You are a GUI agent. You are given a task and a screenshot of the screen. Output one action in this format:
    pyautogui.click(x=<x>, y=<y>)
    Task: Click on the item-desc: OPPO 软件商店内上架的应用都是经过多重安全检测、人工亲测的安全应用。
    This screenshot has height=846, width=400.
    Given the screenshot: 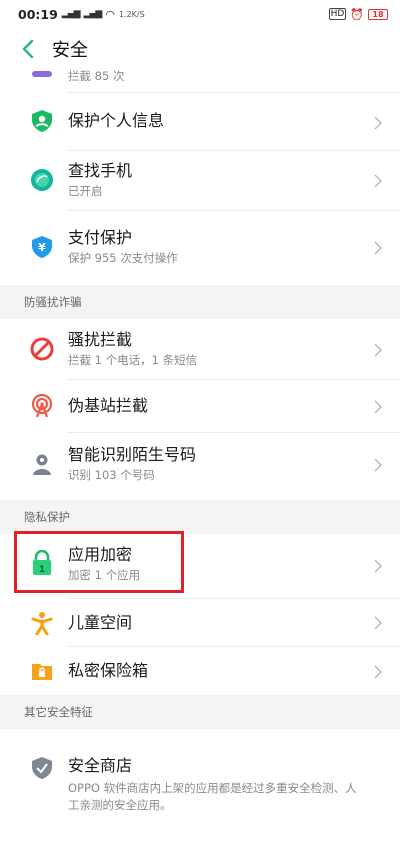 What is the action you would take?
    pyautogui.click(x=212, y=796)
    